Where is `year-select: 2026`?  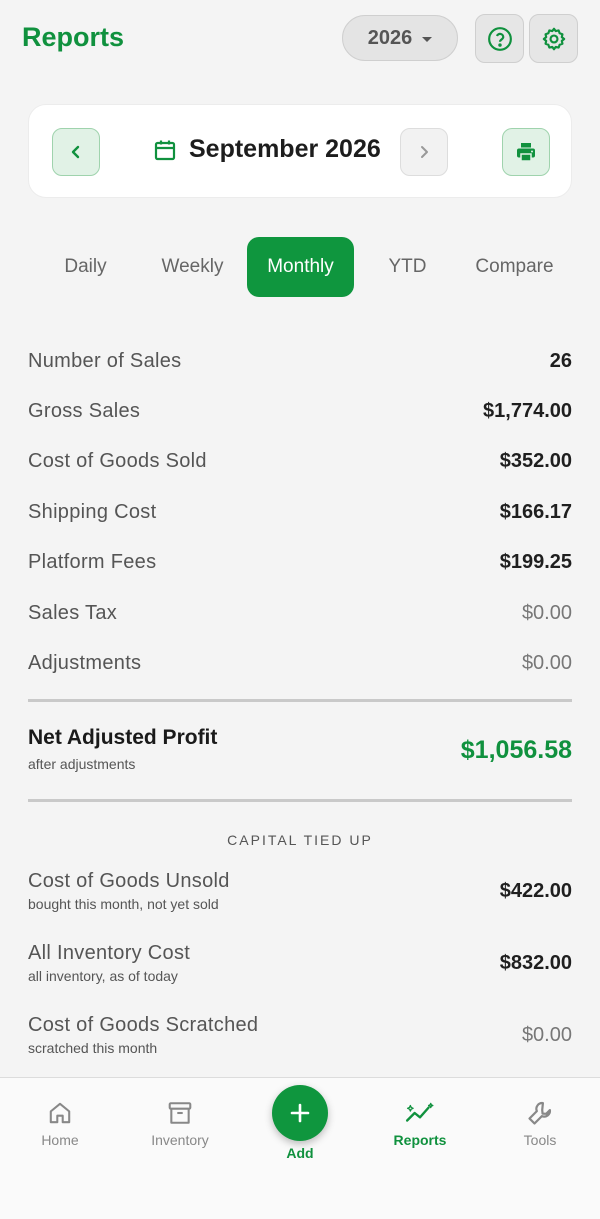
year-select: 2026 is located at coordinates (400, 38).